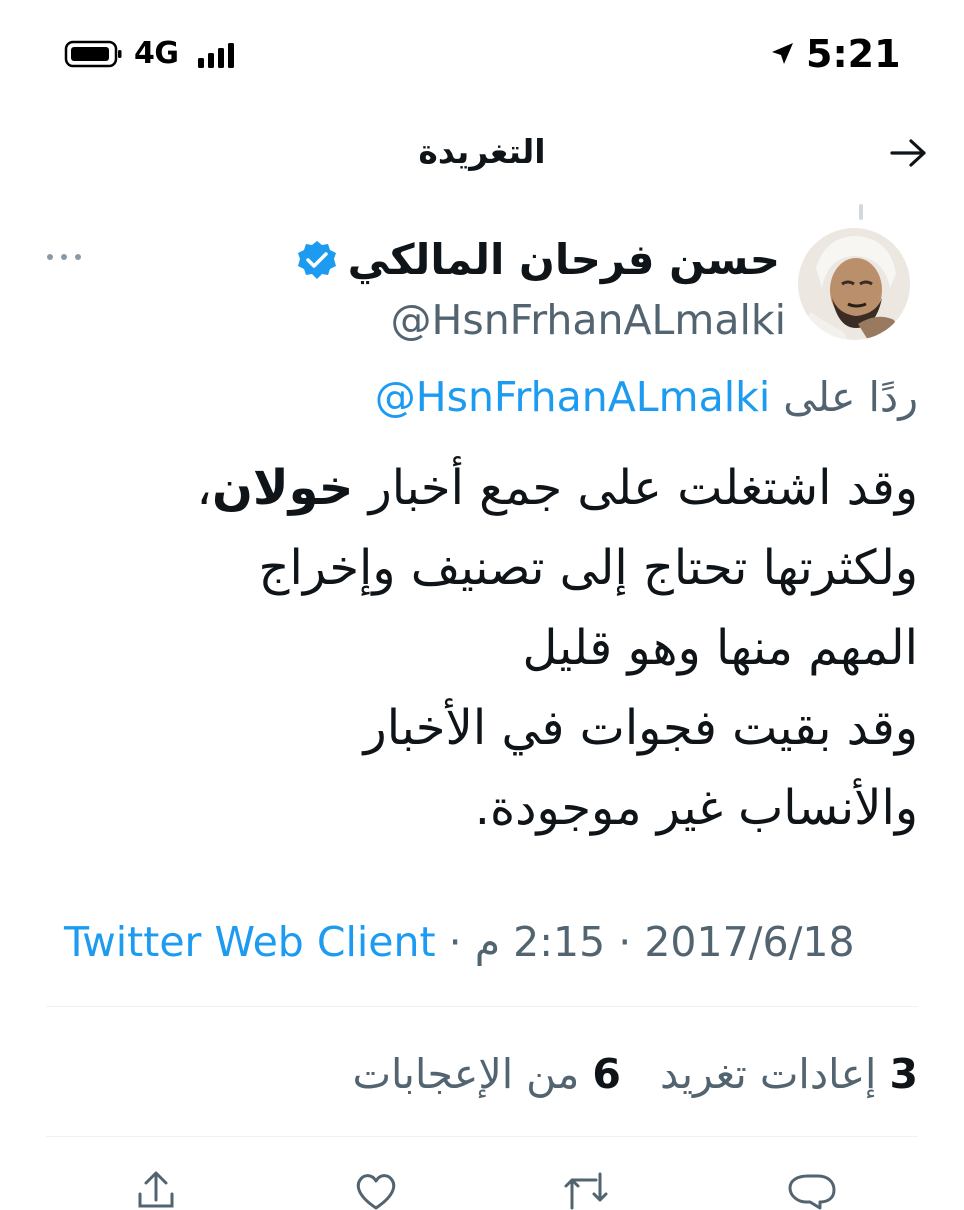  Describe the element at coordinates (903, 1074) in the screenshot. I see `retweets-count: 3` at that location.